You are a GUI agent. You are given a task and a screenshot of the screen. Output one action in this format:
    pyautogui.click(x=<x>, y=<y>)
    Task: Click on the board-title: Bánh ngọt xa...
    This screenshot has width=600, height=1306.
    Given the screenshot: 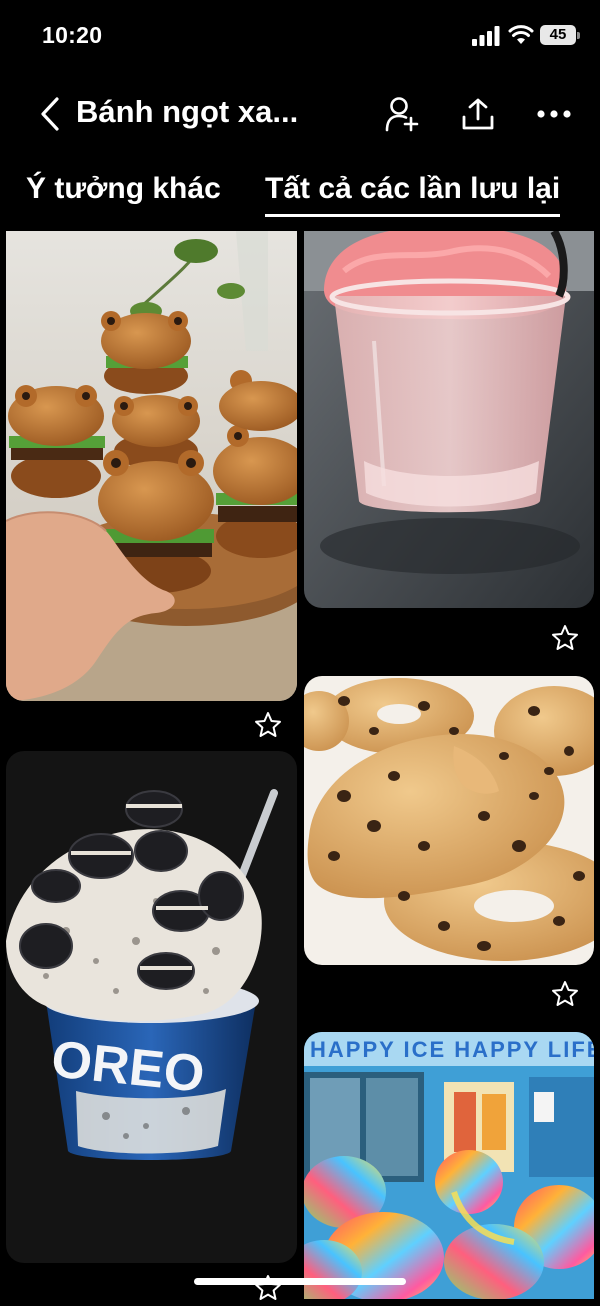 What is the action you would take?
    pyautogui.click(x=187, y=111)
    